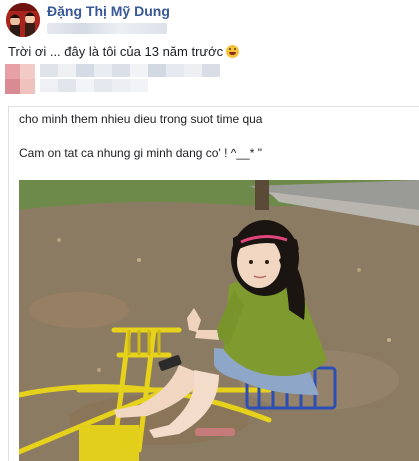 This screenshot has height=461, width=419. I want to click on post-meta-blurred, so click(107, 28).